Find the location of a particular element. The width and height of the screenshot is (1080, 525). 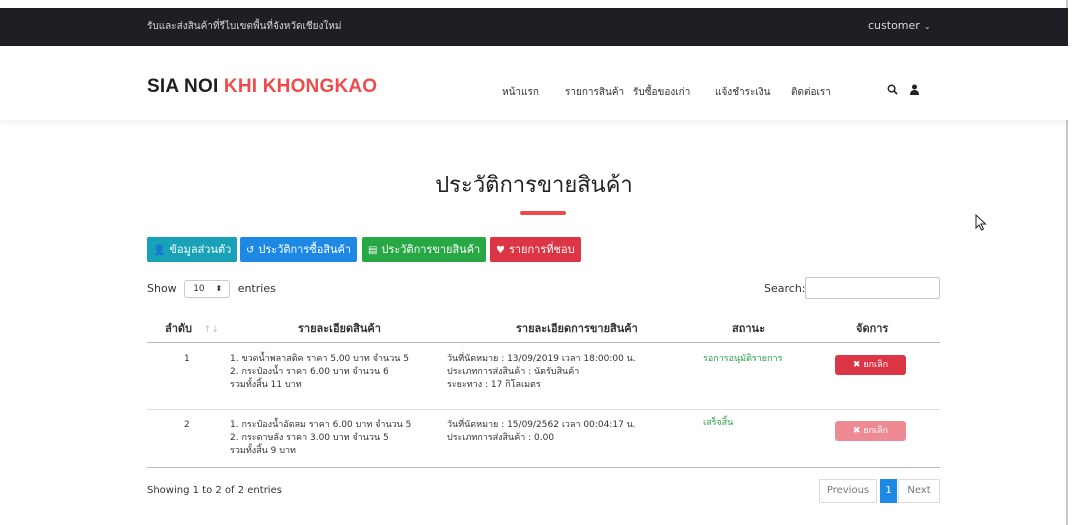

table-header-divider is located at coordinates (543, 342).